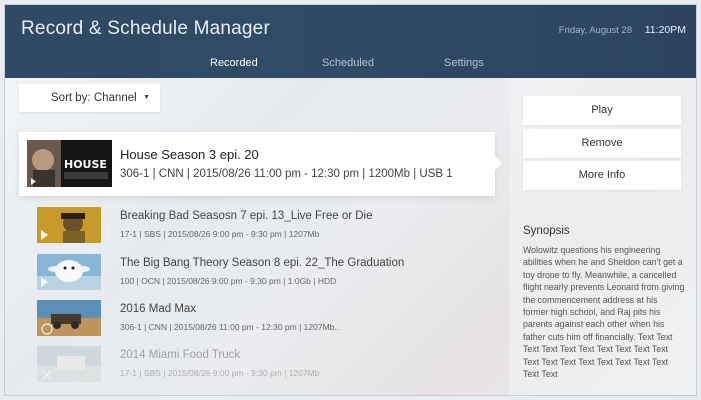  What do you see at coordinates (348, 63) in the screenshot?
I see `tab-scheduled: Scheduled` at bounding box center [348, 63].